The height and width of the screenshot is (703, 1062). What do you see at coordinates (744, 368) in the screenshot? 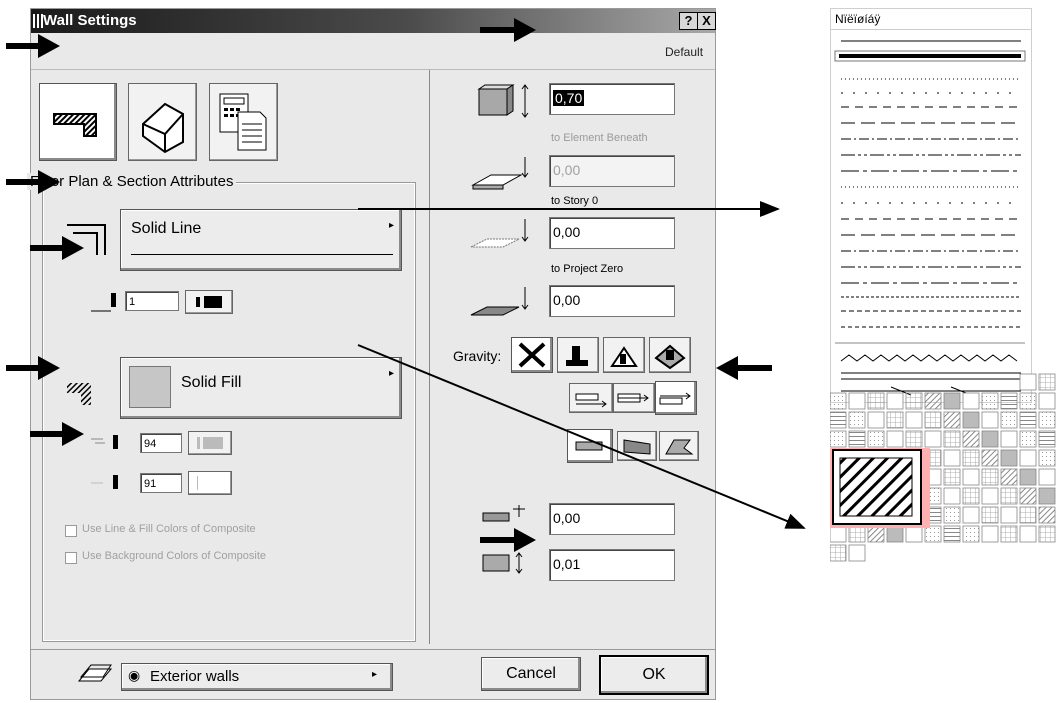
I see `arrow-left-icon` at bounding box center [744, 368].